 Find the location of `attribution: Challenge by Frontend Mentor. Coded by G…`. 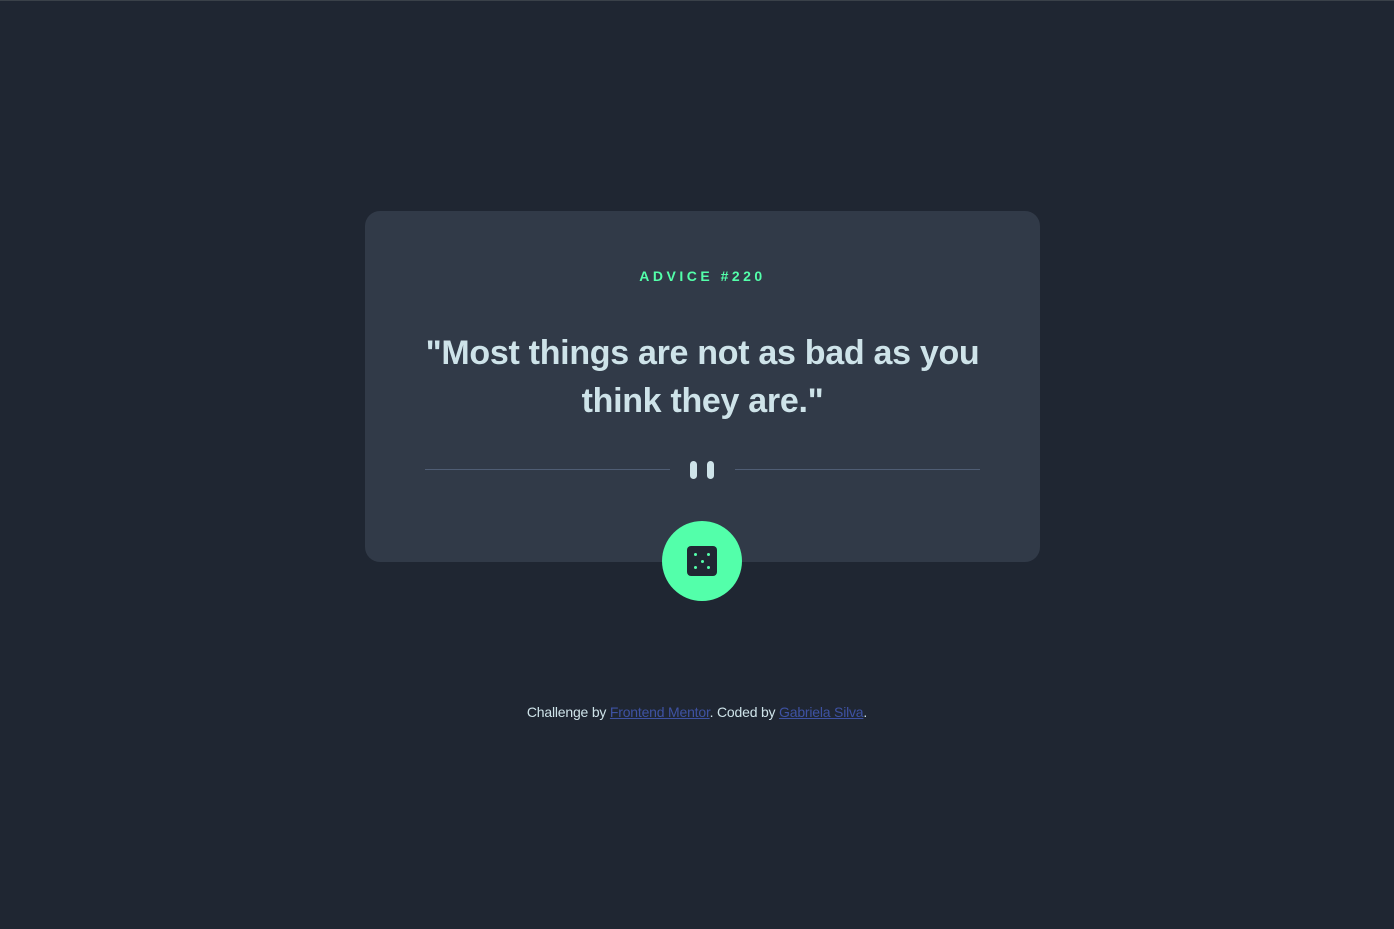

attribution: Challenge by Frontend Mentor. Coded by G… is located at coordinates (697, 712).